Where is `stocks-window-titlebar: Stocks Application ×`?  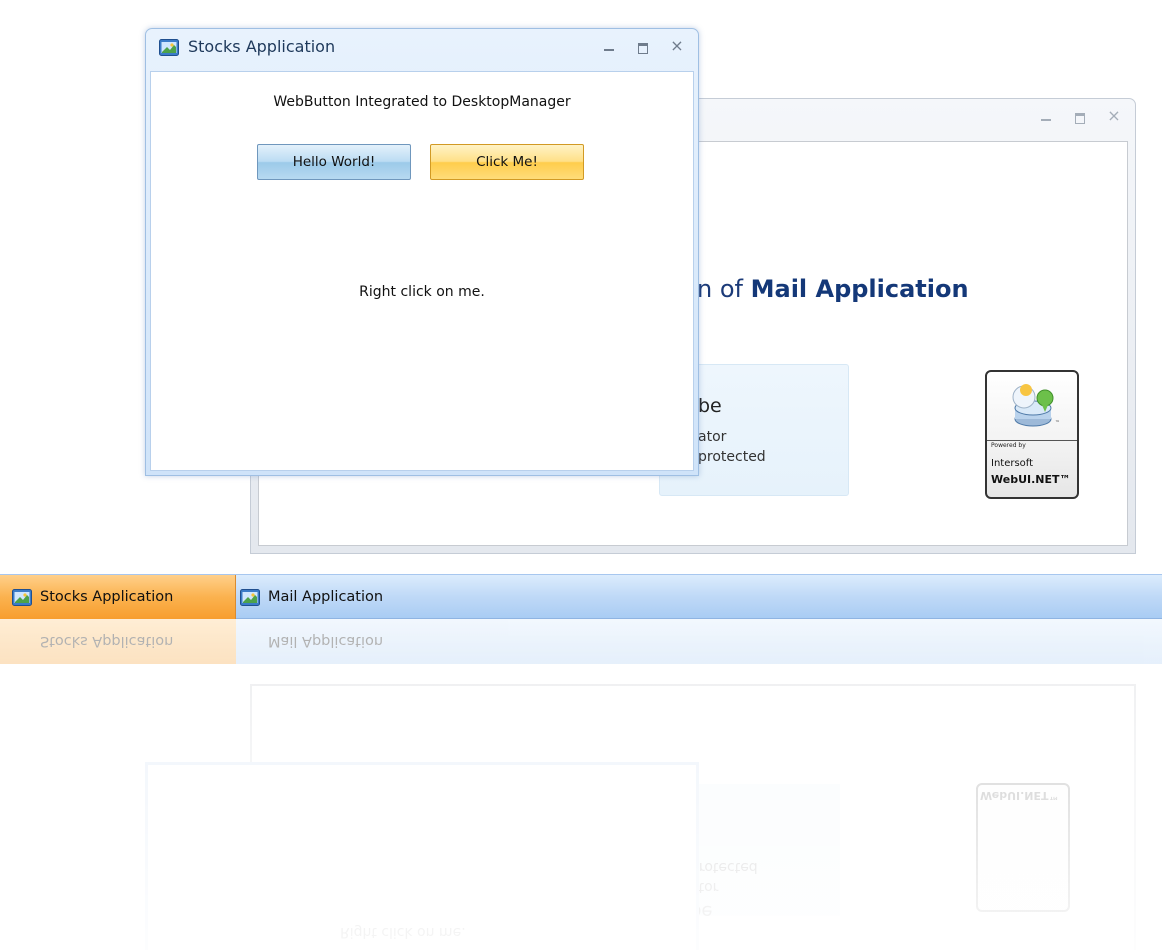 stocks-window-titlebar: Stocks Application × is located at coordinates (422, 50).